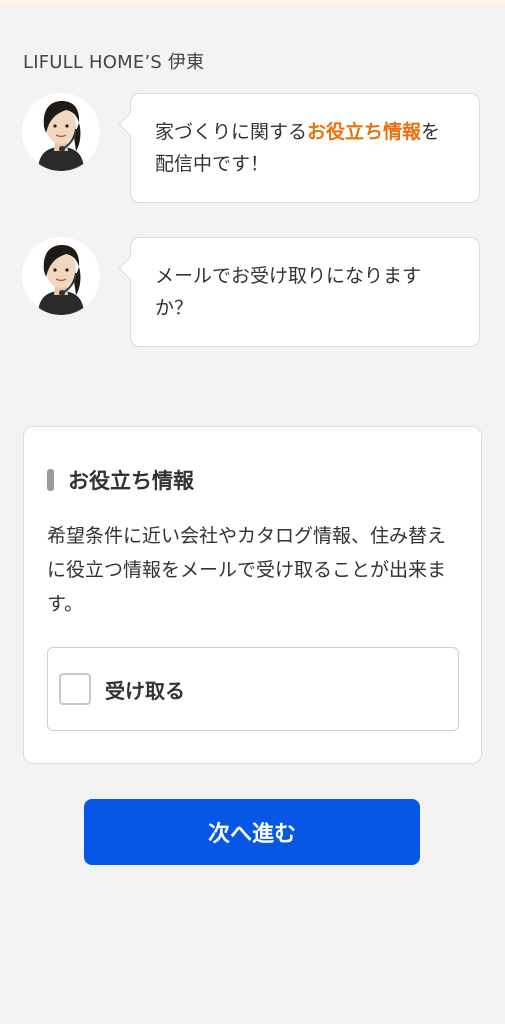 This screenshot has height=1024, width=505. I want to click on page-title: LIFULL HOME’S 伊東, so click(114, 62).